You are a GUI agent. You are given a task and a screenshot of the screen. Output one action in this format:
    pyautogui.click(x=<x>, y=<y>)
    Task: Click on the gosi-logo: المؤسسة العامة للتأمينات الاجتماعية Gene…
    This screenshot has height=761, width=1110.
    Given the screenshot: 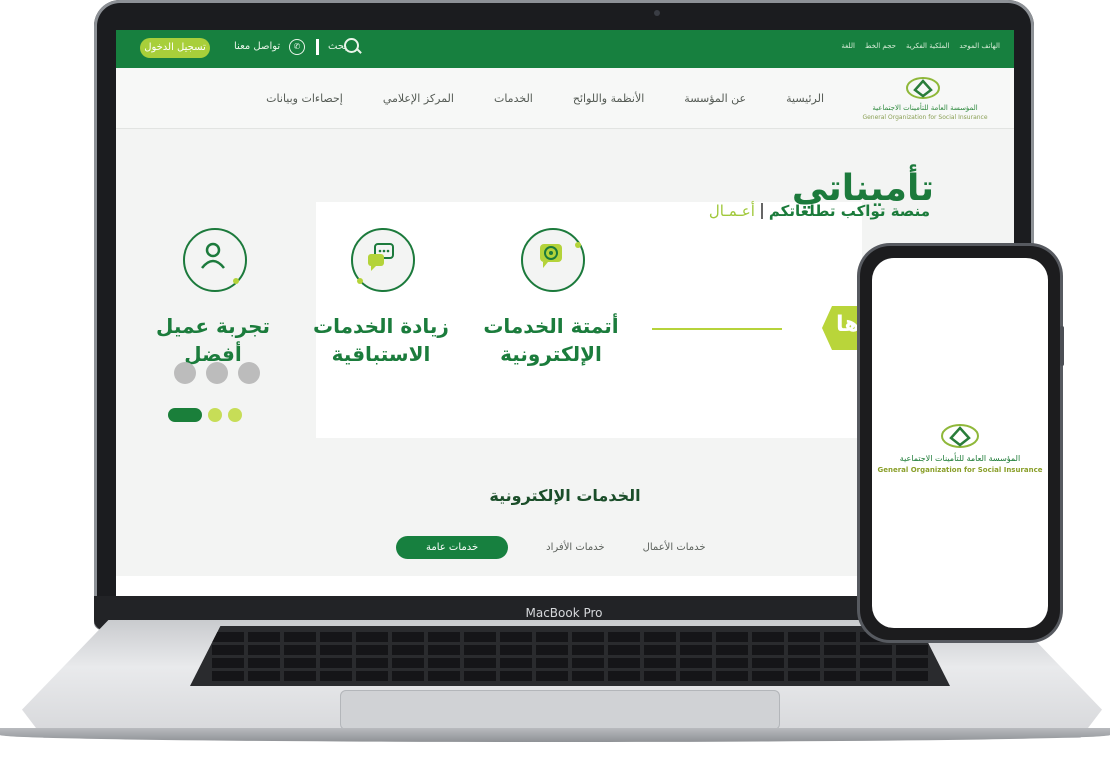 What is the action you would take?
    pyautogui.click(x=925, y=99)
    